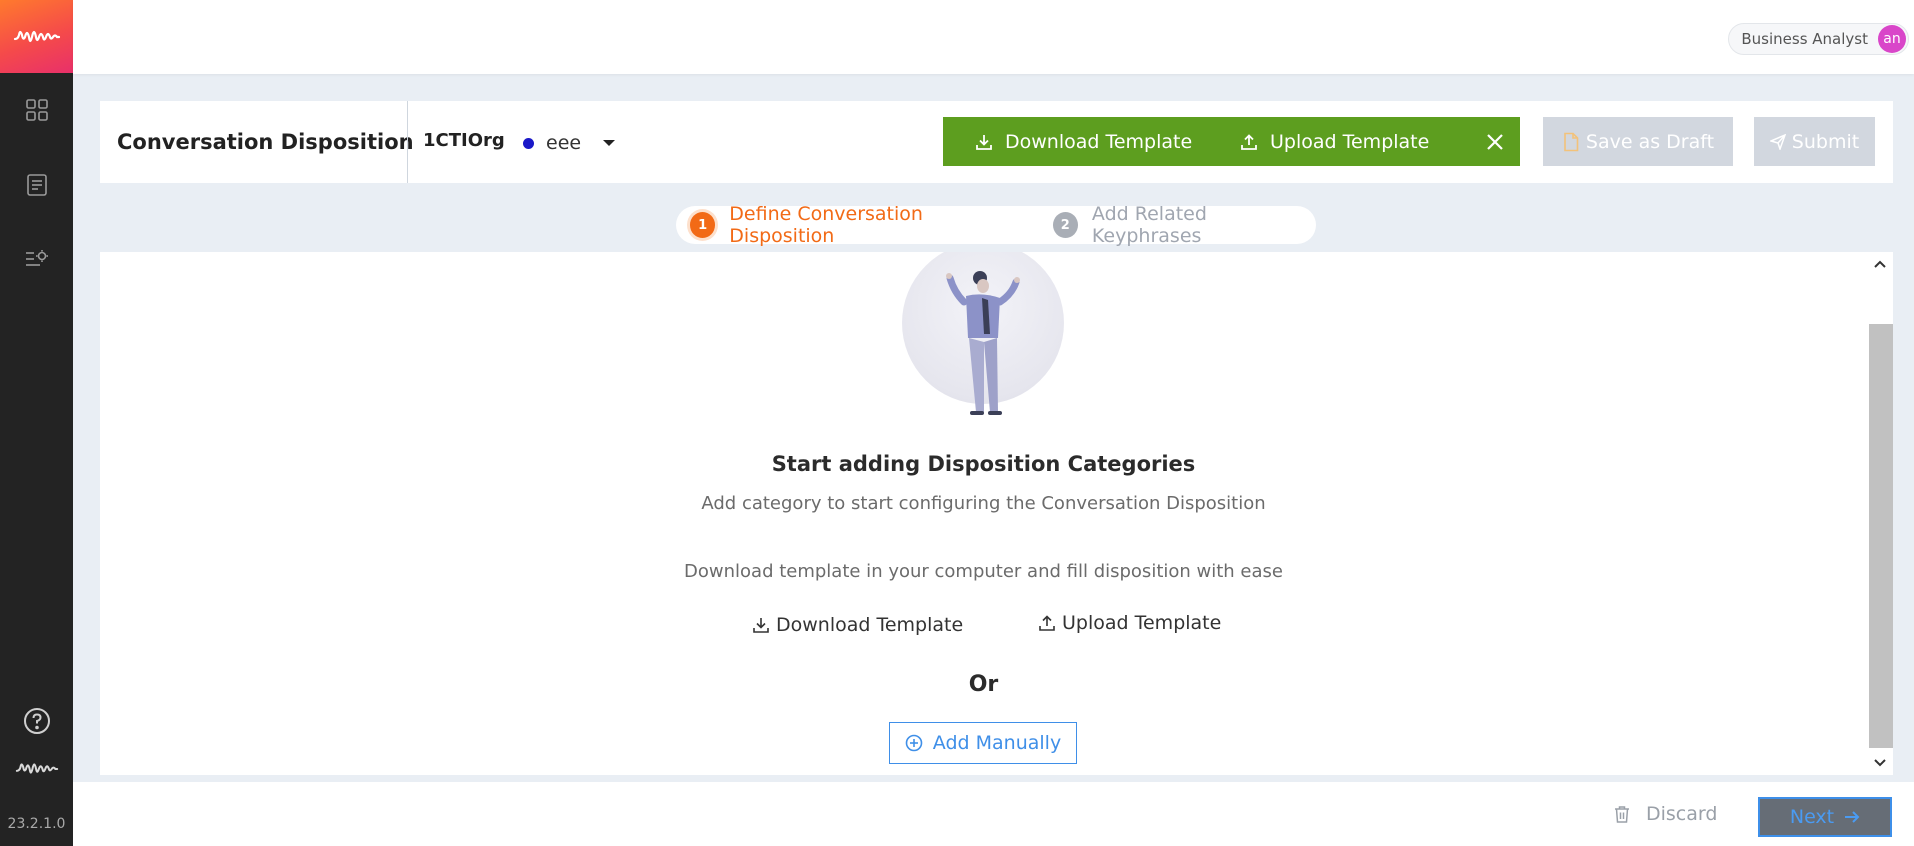 The image size is (1914, 846). I want to click on next-button: Next, so click(1825, 817).